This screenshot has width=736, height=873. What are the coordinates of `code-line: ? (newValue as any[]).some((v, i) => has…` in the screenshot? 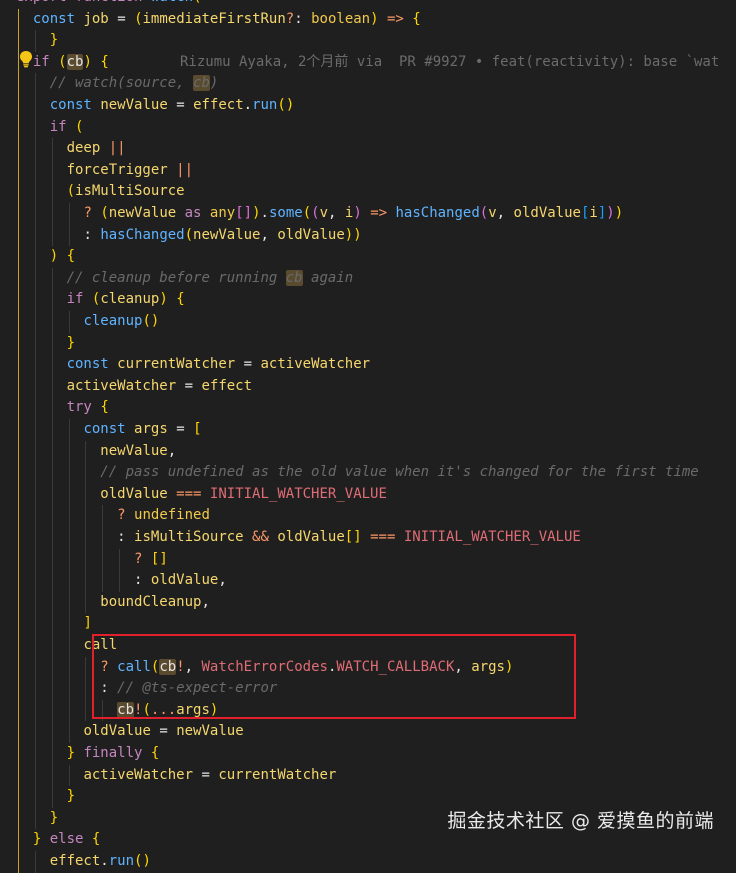 It's located at (376, 214).